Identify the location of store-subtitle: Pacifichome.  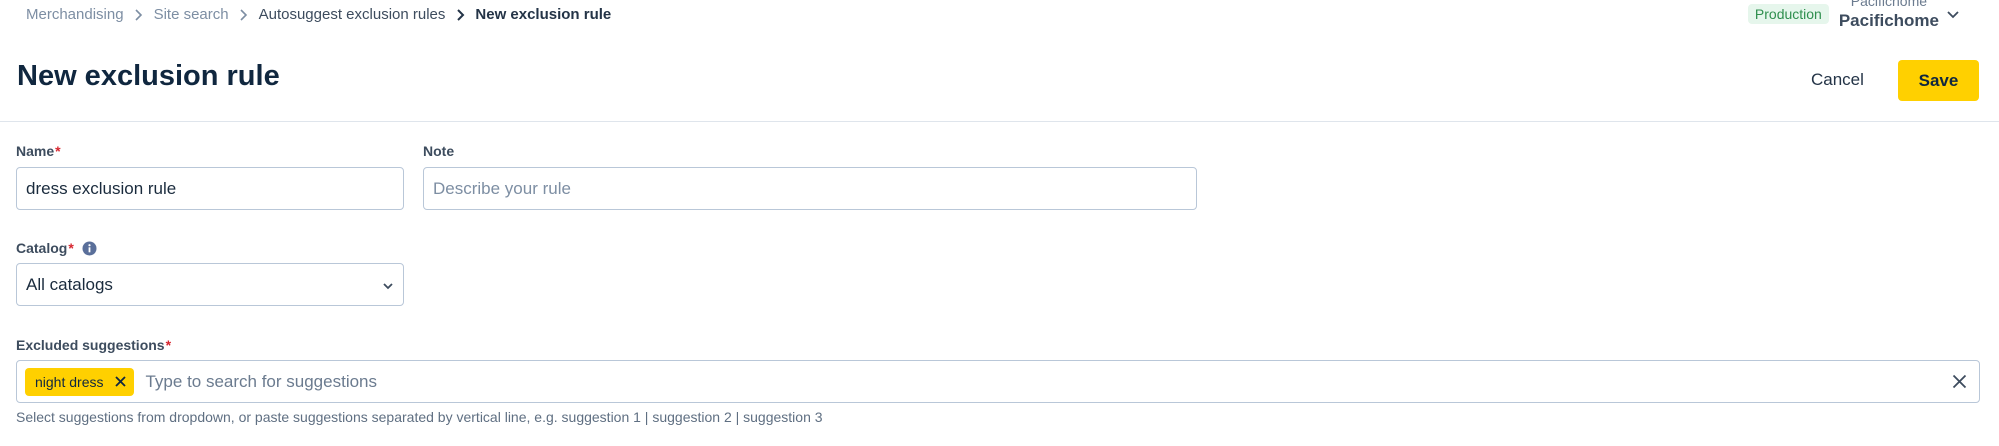
(1889, 4).